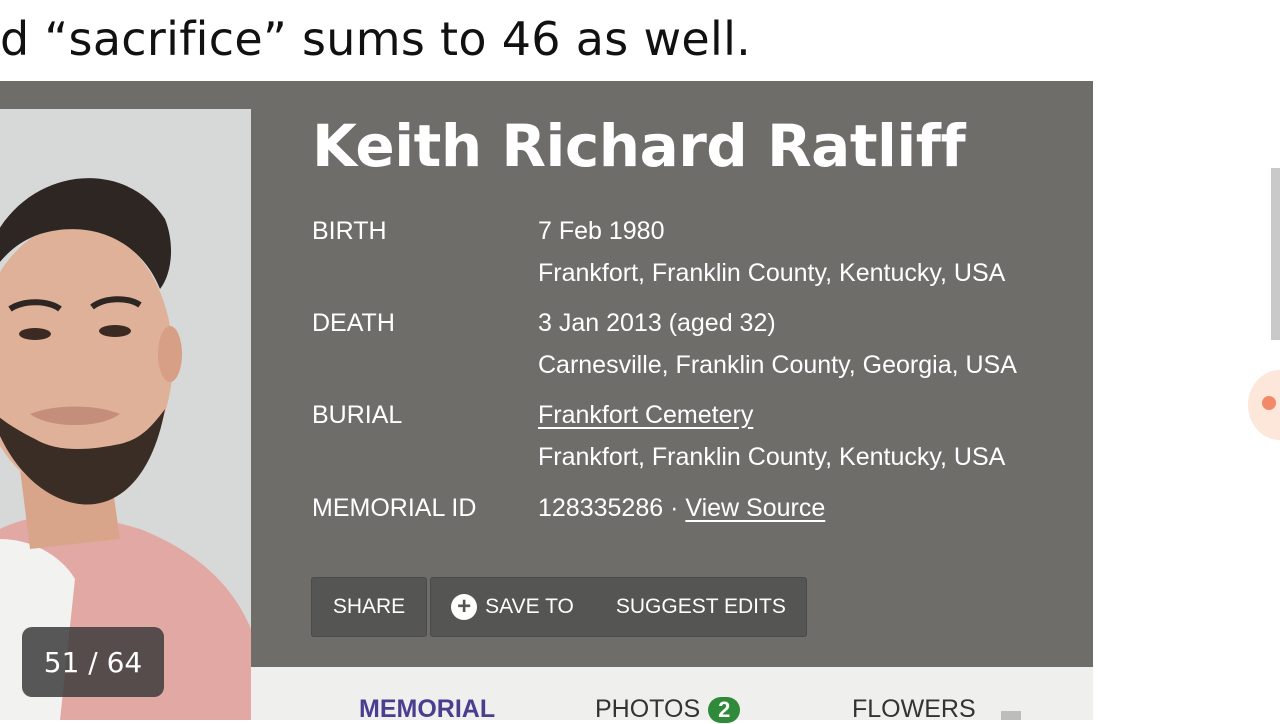 This screenshot has width=1280, height=724. What do you see at coordinates (1011, 715) in the screenshot?
I see `tab-overflow-indicator` at bounding box center [1011, 715].